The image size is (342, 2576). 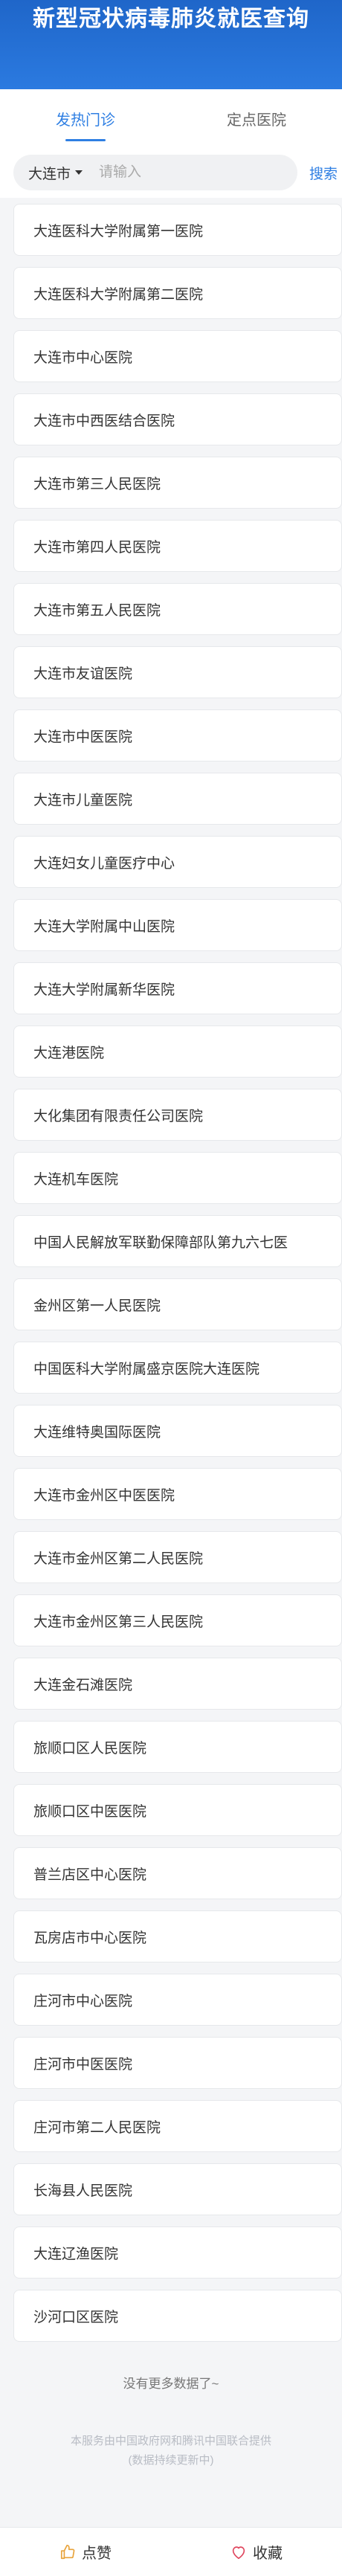 I want to click on hospital-list-item: 长海县人民医院, so click(x=177, y=2189).